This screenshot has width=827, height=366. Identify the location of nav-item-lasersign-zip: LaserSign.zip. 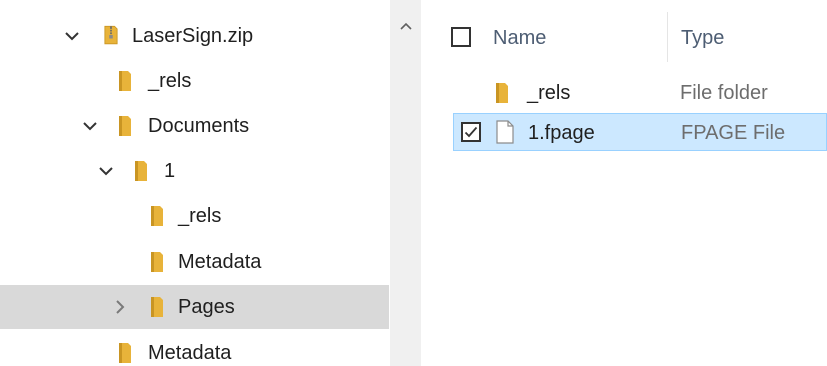
(194, 36).